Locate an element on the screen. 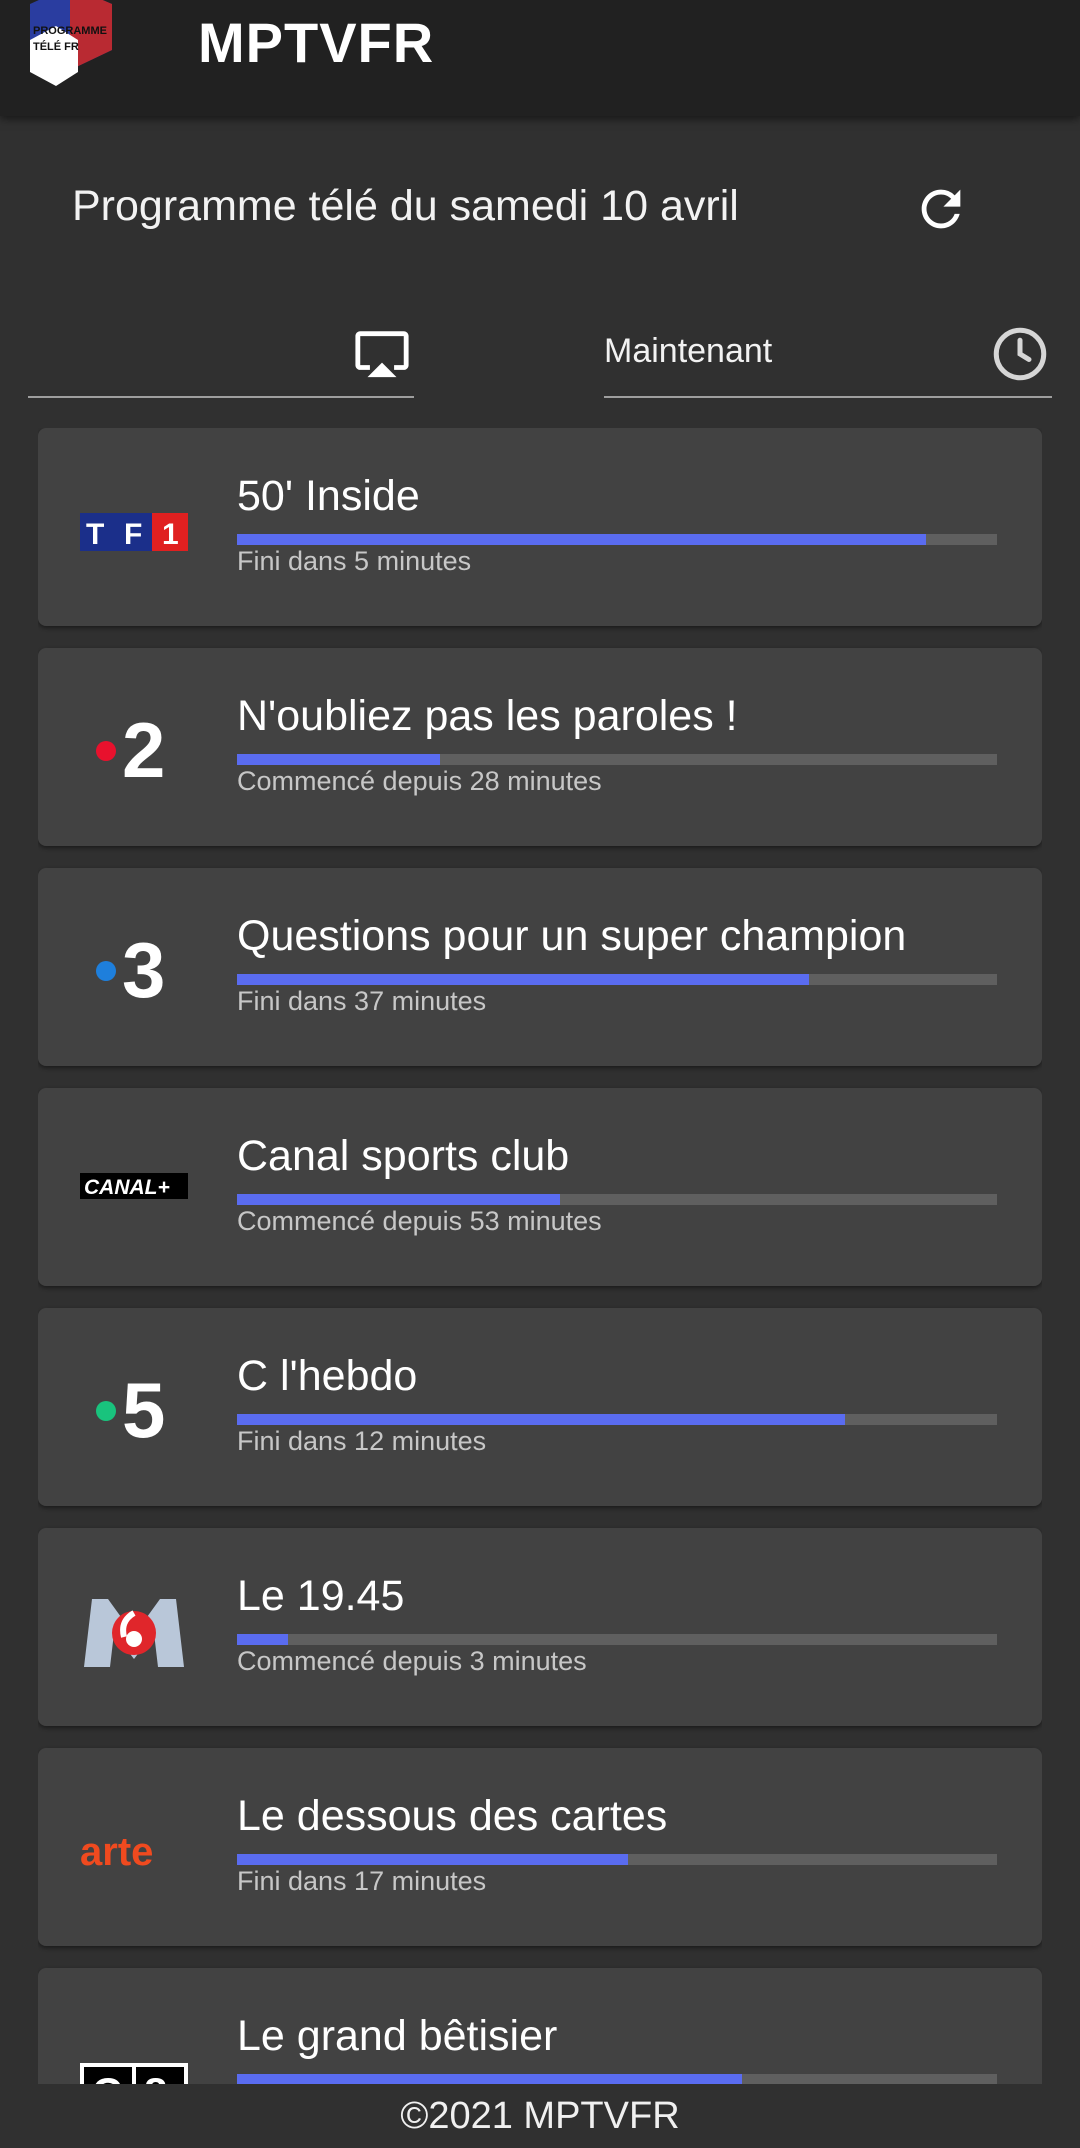 This screenshot has width=1080, height=2148. channel-filter is located at coordinates (221, 359).